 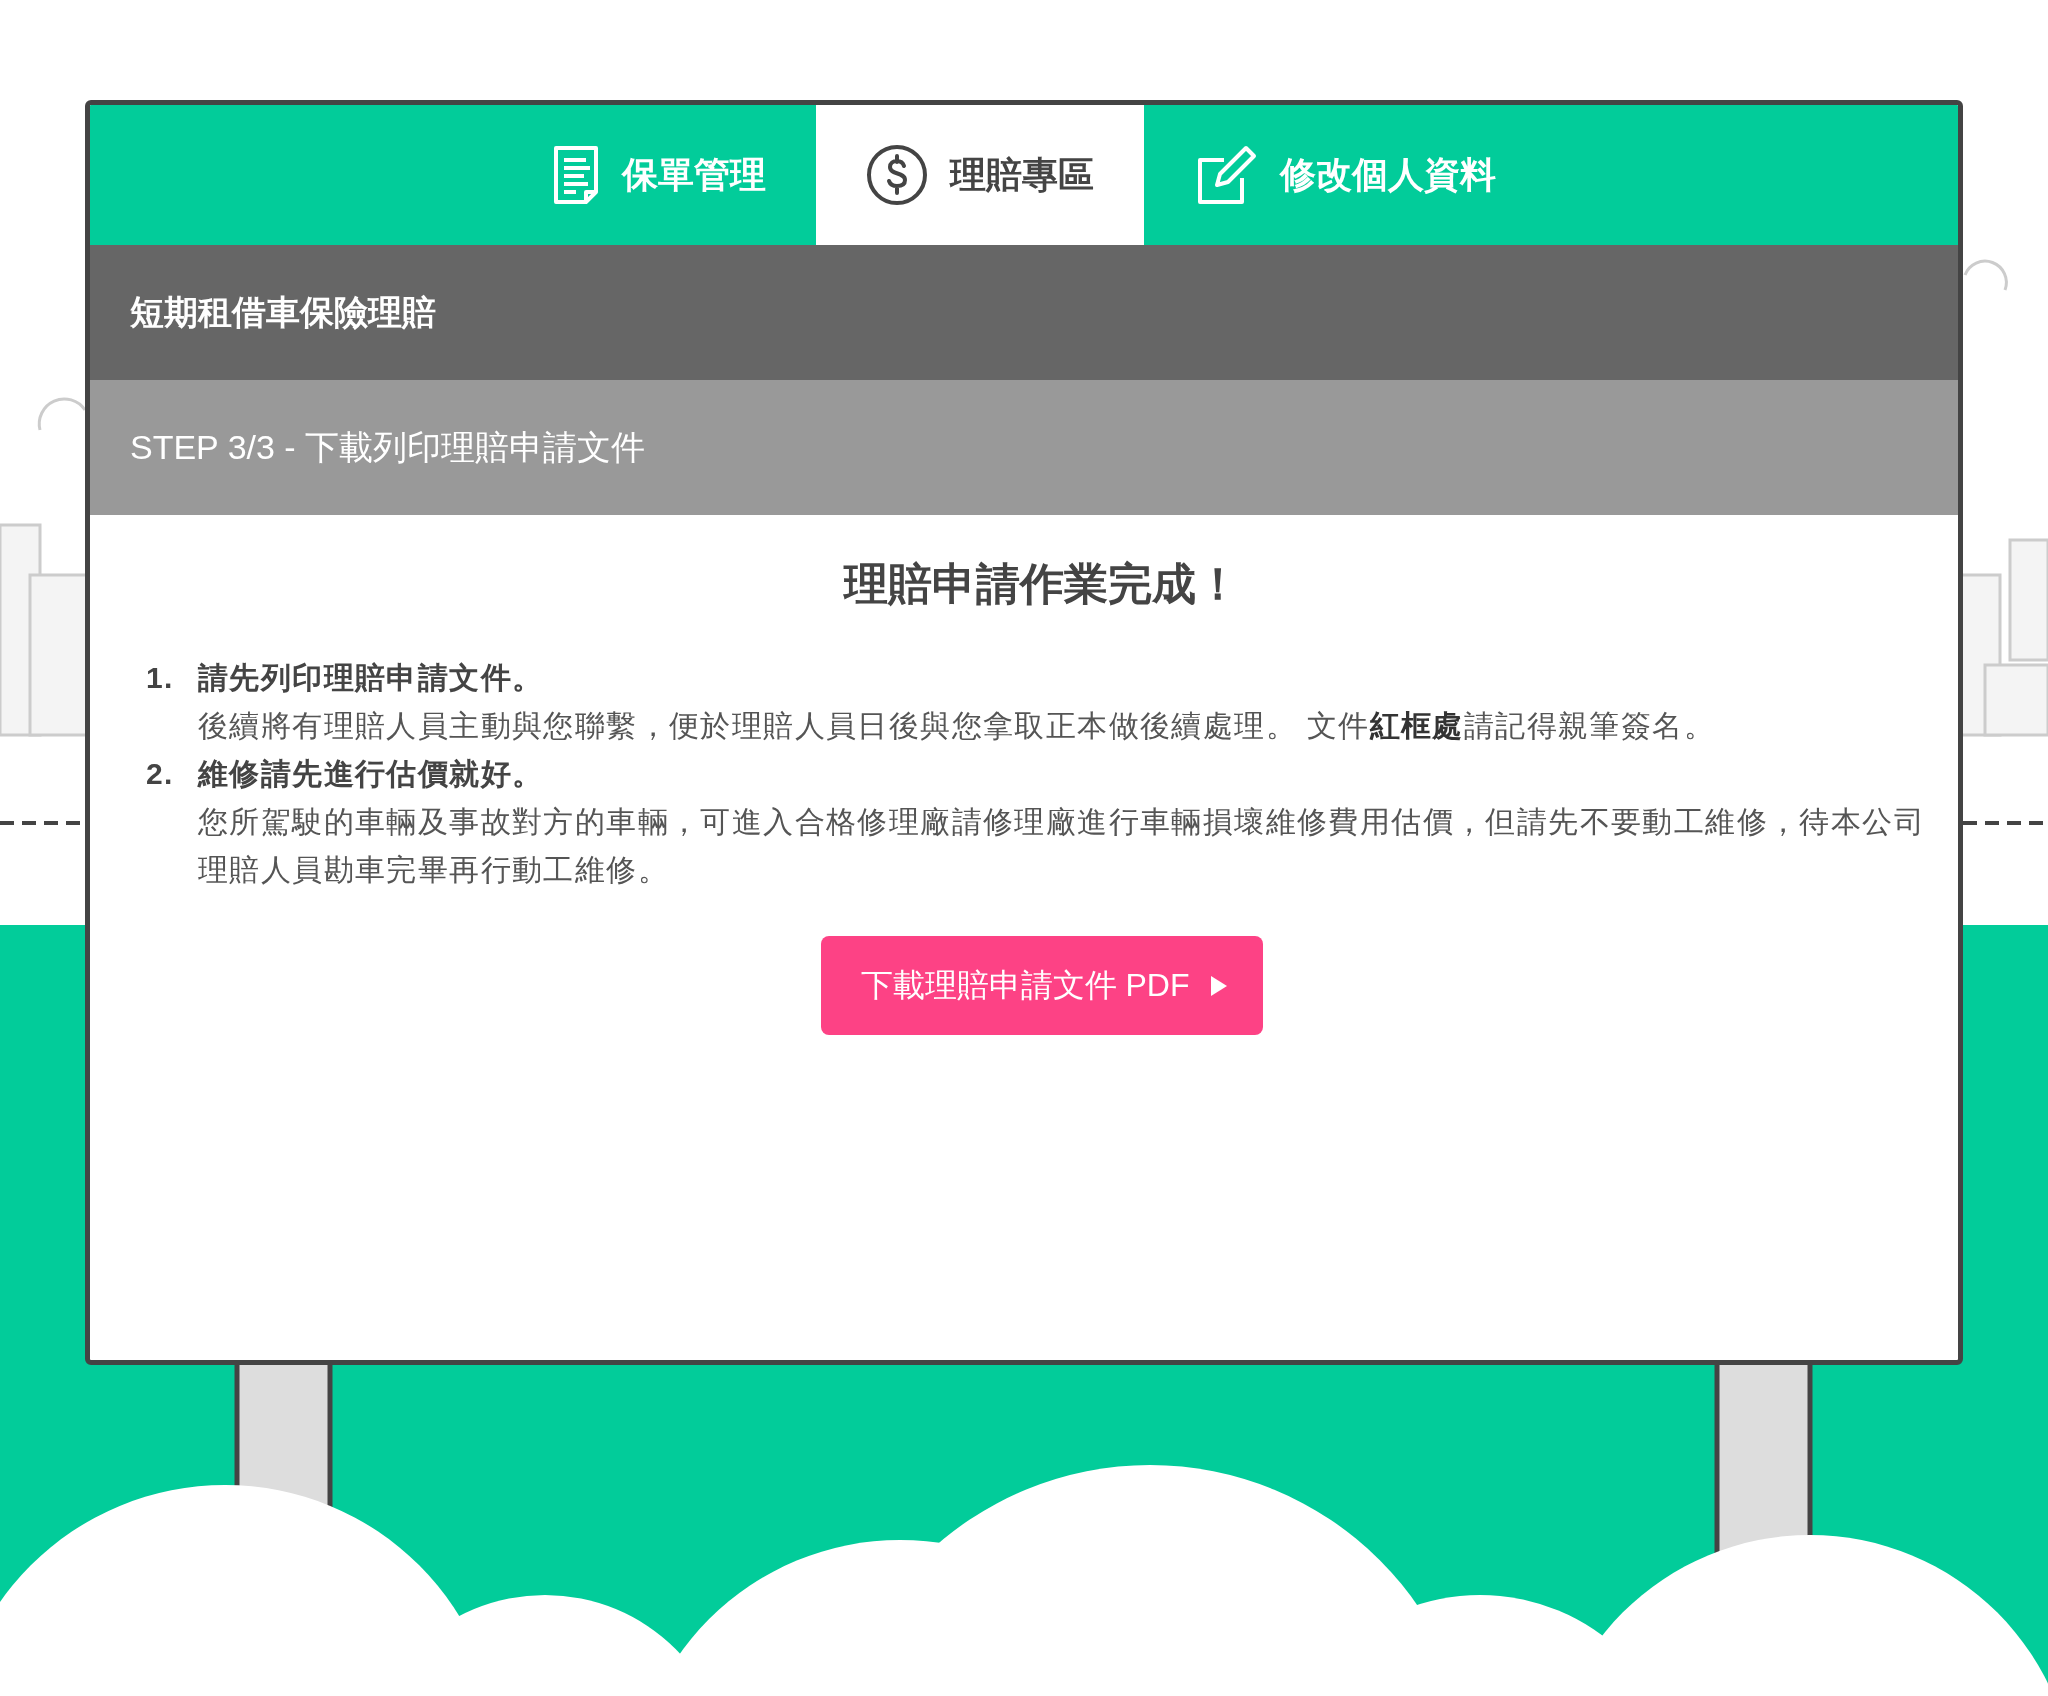 I want to click on play-icon, so click(x=1219, y=985).